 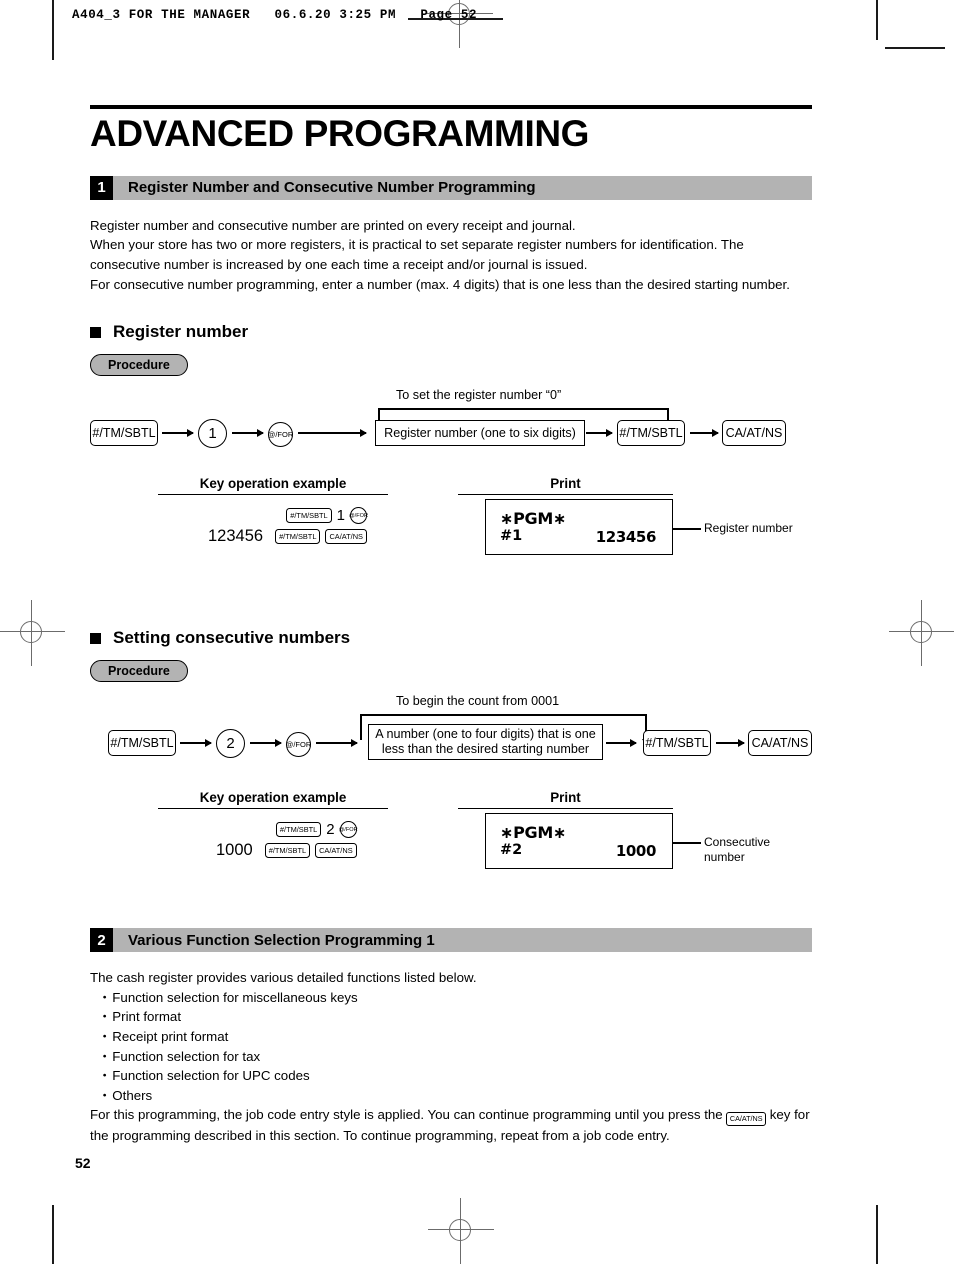 What do you see at coordinates (124, 433) in the screenshot?
I see `flow-key-tm-sbtl-1: #/TM/SBTL` at bounding box center [124, 433].